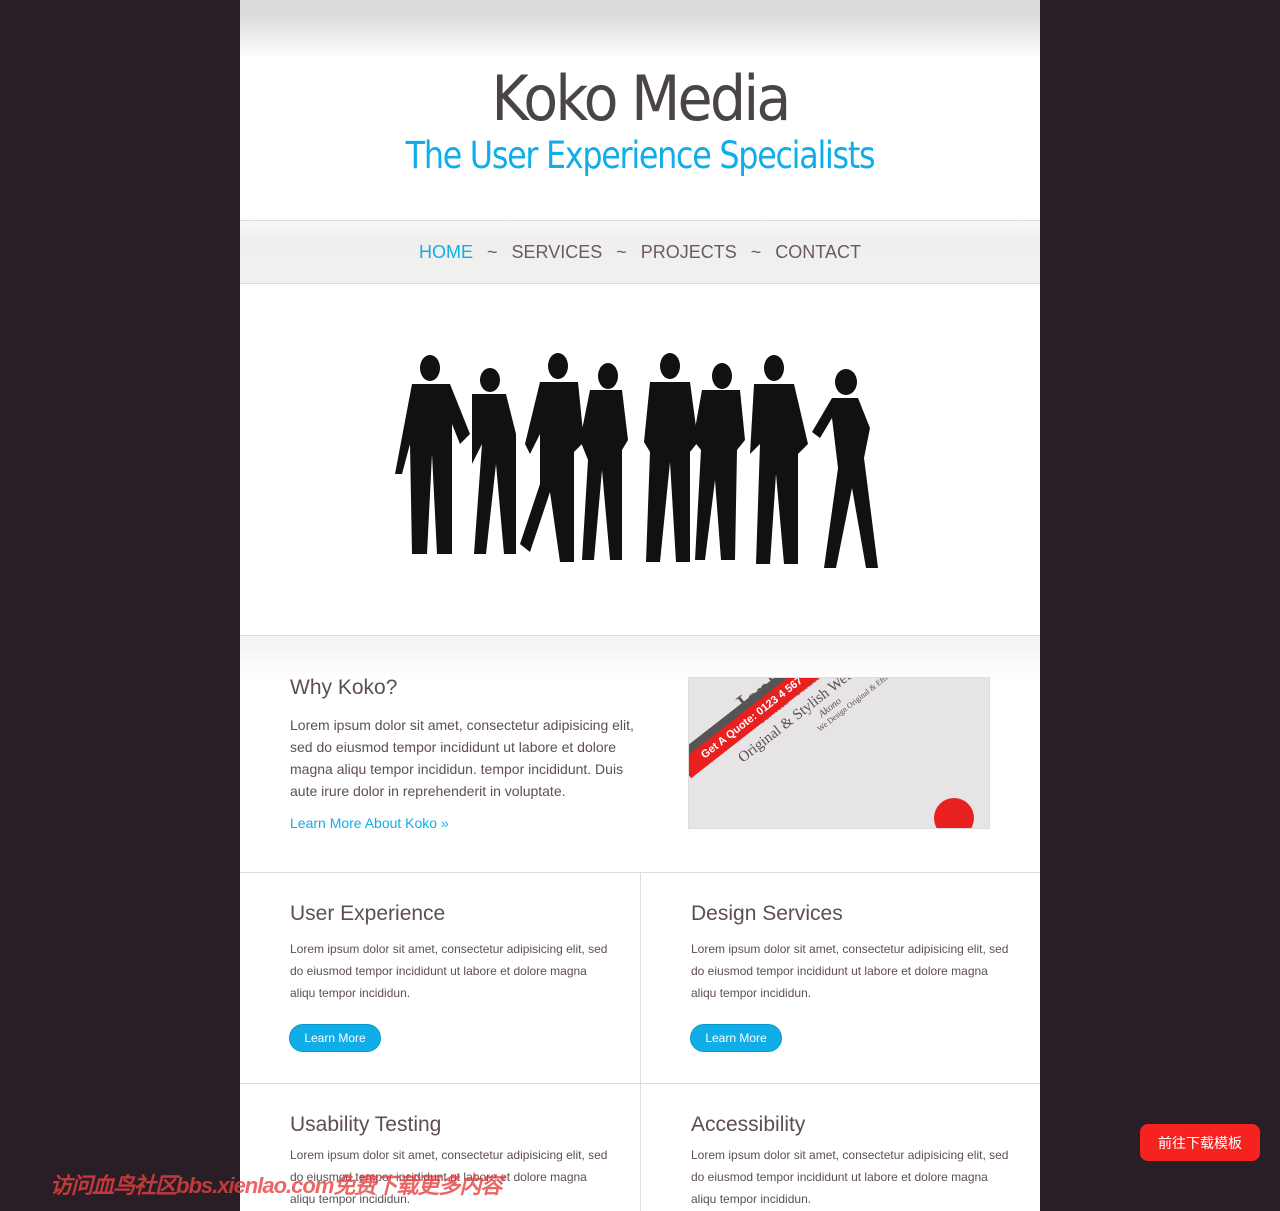 This screenshot has width=1280, height=1211. I want to click on red-badge, so click(954, 813).